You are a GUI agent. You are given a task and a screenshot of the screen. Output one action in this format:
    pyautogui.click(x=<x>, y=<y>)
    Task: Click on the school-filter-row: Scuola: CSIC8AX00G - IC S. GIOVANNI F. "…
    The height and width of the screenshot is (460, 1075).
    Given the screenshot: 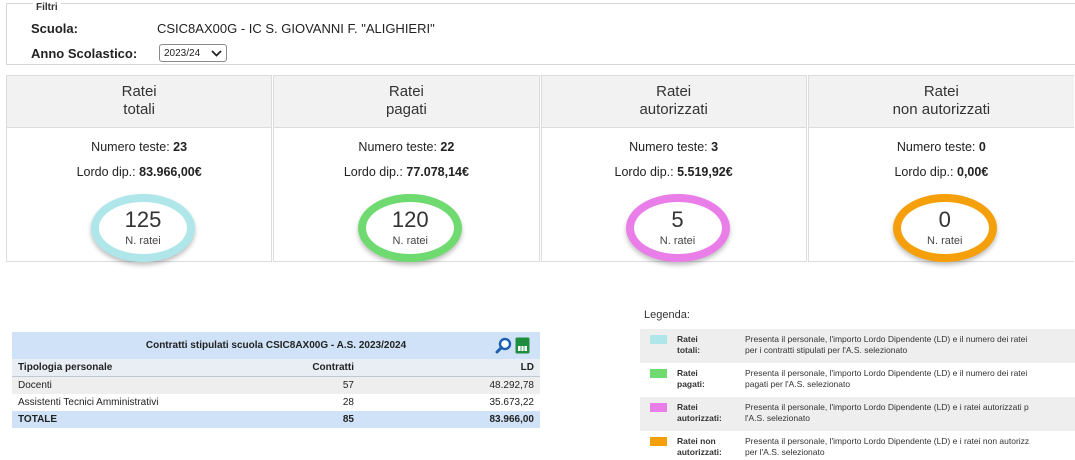 What is the action you would take?
    pyautogui.click(x=233, y=28)
    